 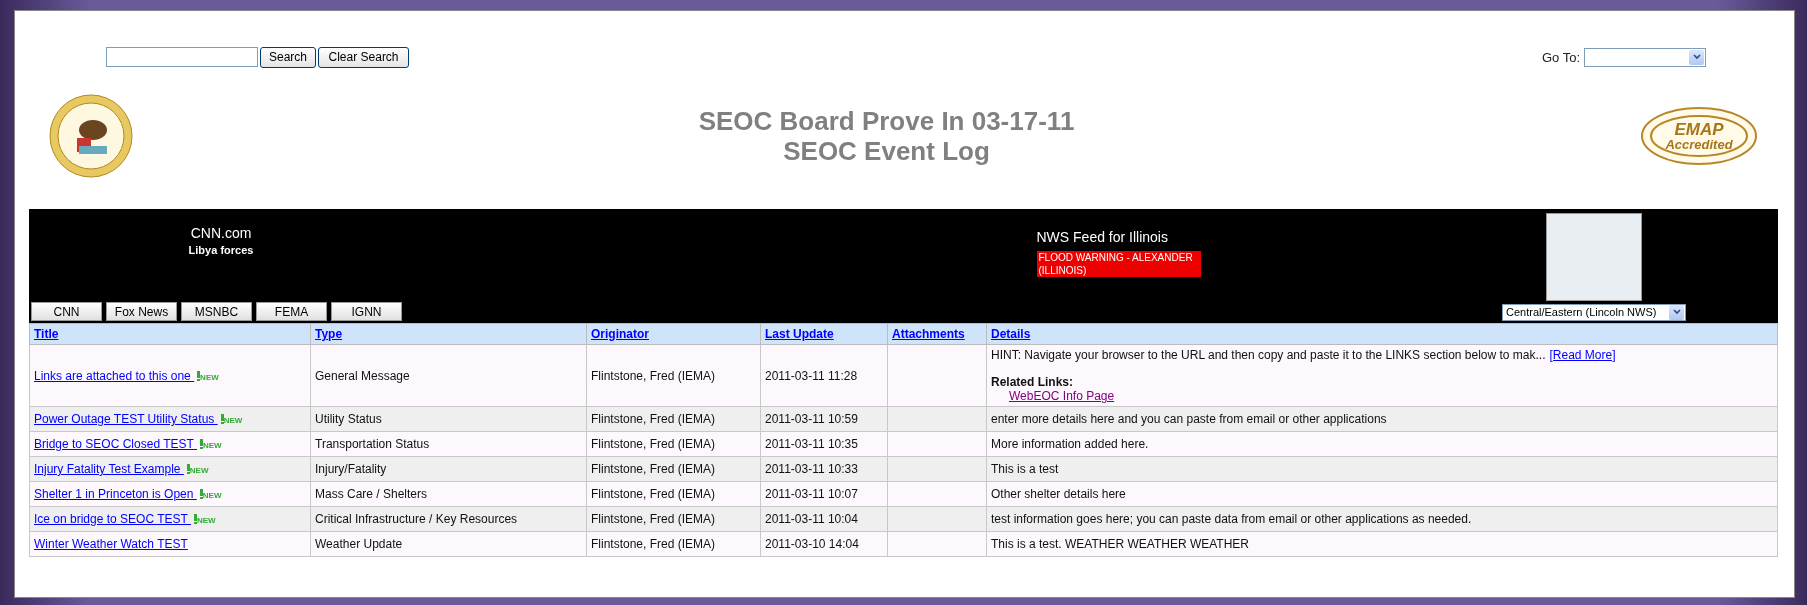 I want to click on type-cell: Critical Infrastructure / Key Resources, so click(x=448, y=519).